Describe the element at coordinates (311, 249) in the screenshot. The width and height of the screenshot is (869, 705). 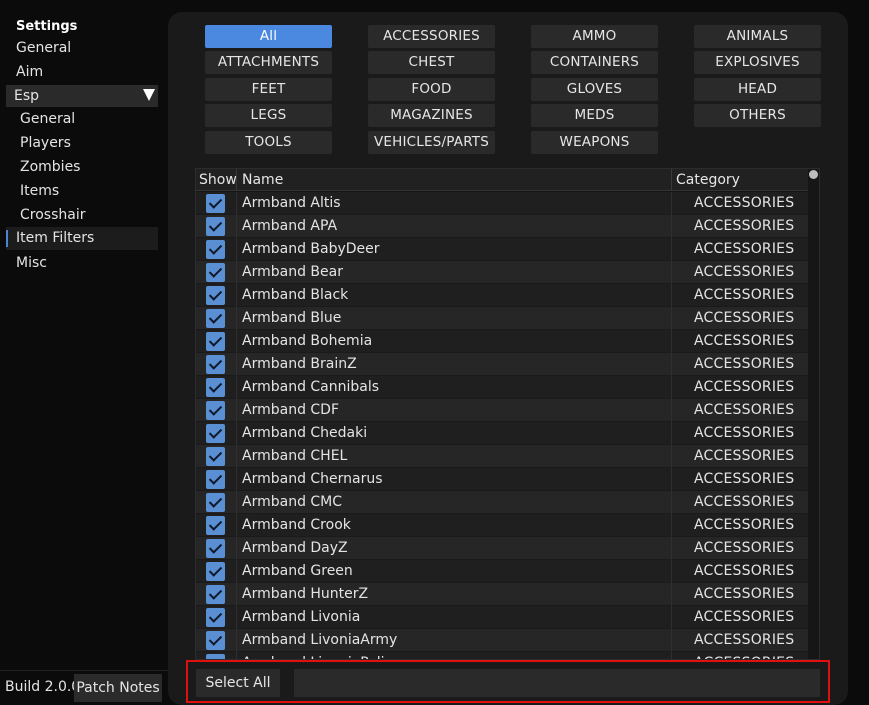
I see `item-name: Armband BabyDeer` at that location.